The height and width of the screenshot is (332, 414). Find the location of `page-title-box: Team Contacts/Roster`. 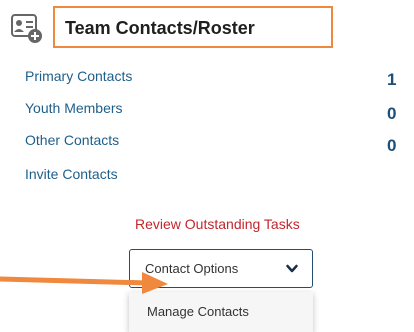

page-title-box: Team Contacts/Roster is located at coordinates (193, 27).